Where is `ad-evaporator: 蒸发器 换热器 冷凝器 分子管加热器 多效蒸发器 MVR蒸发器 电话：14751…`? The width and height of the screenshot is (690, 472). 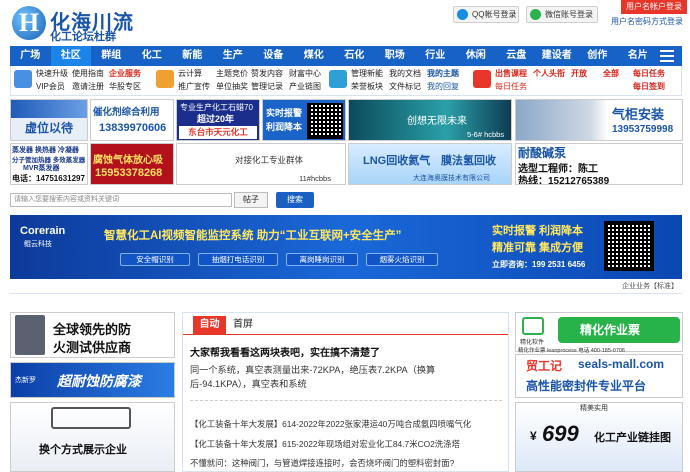 ad-evaporator: 蒸发器 换热器 冷凝器 分子管加热器 多效蒸发器 MVR蒸发器 电话：14751… is located at coordinates (49, 164).